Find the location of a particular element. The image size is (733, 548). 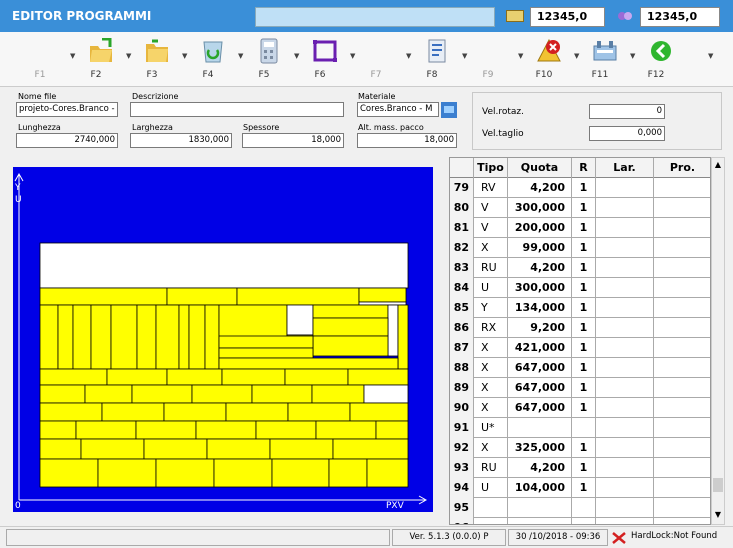

table-row: 79 RV 4,200 1 is located at coordinates (580, 188).